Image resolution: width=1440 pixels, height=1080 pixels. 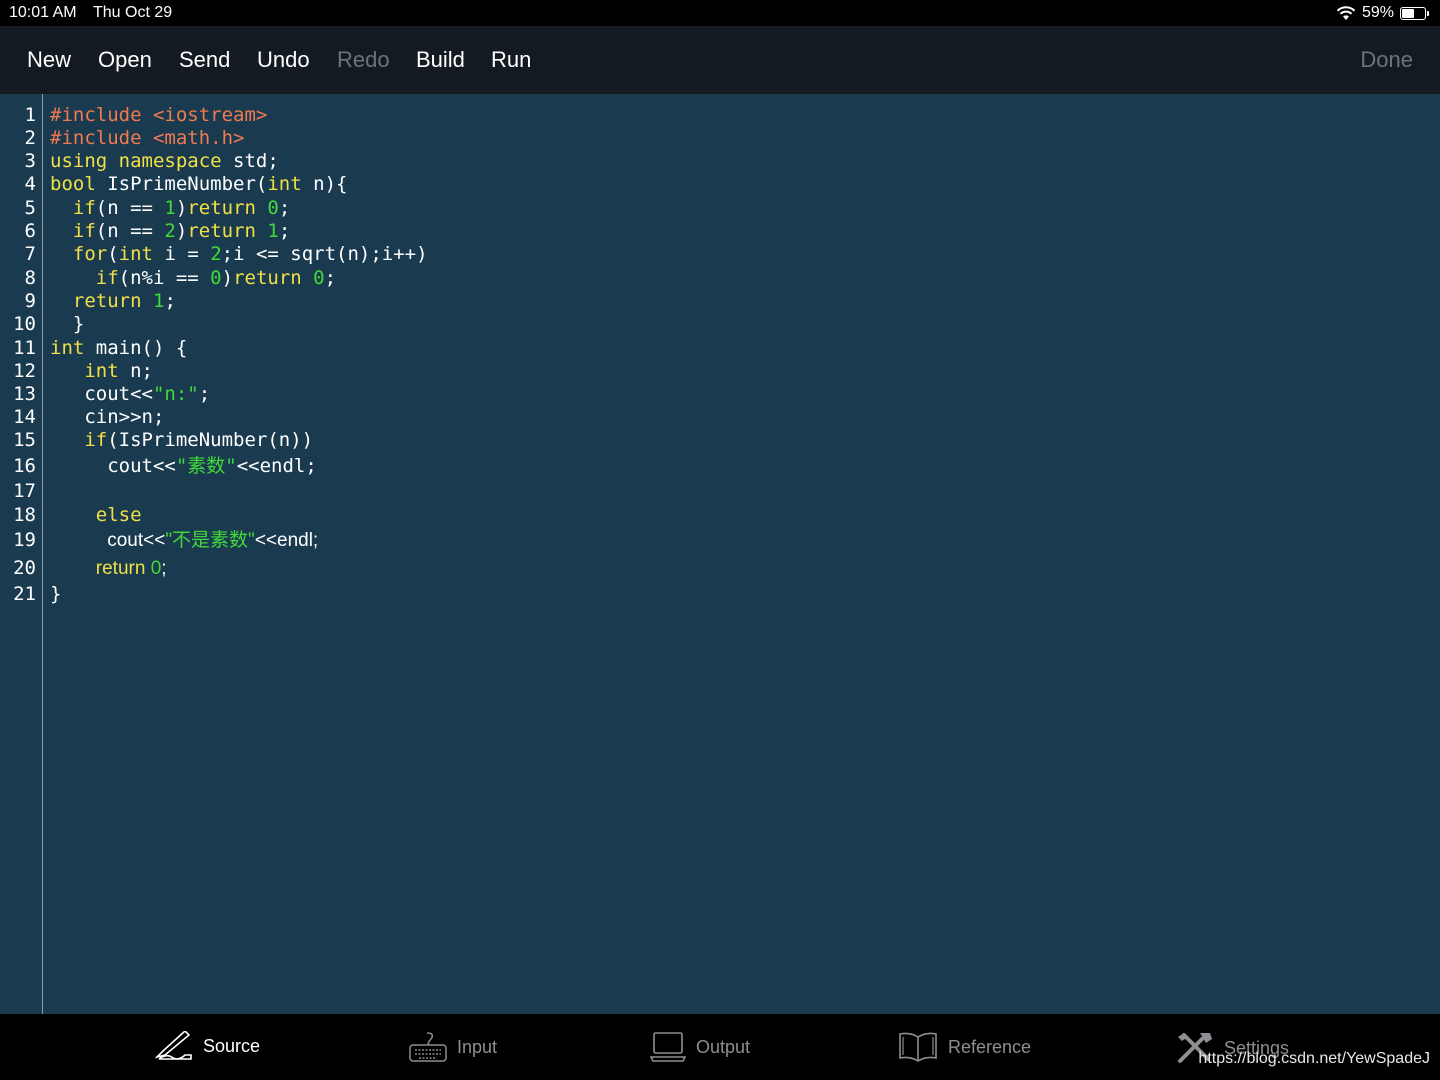 What do you see at coordinates (125, 60) in the screenshot?
I see `open-button: Open` at bounding box center [125, 60].